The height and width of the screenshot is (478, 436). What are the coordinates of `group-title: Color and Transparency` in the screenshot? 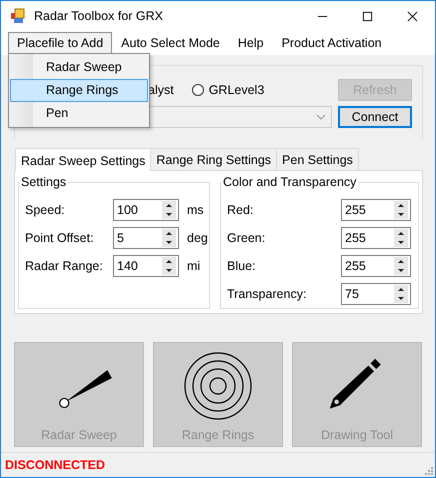 It's located at (290, 182).